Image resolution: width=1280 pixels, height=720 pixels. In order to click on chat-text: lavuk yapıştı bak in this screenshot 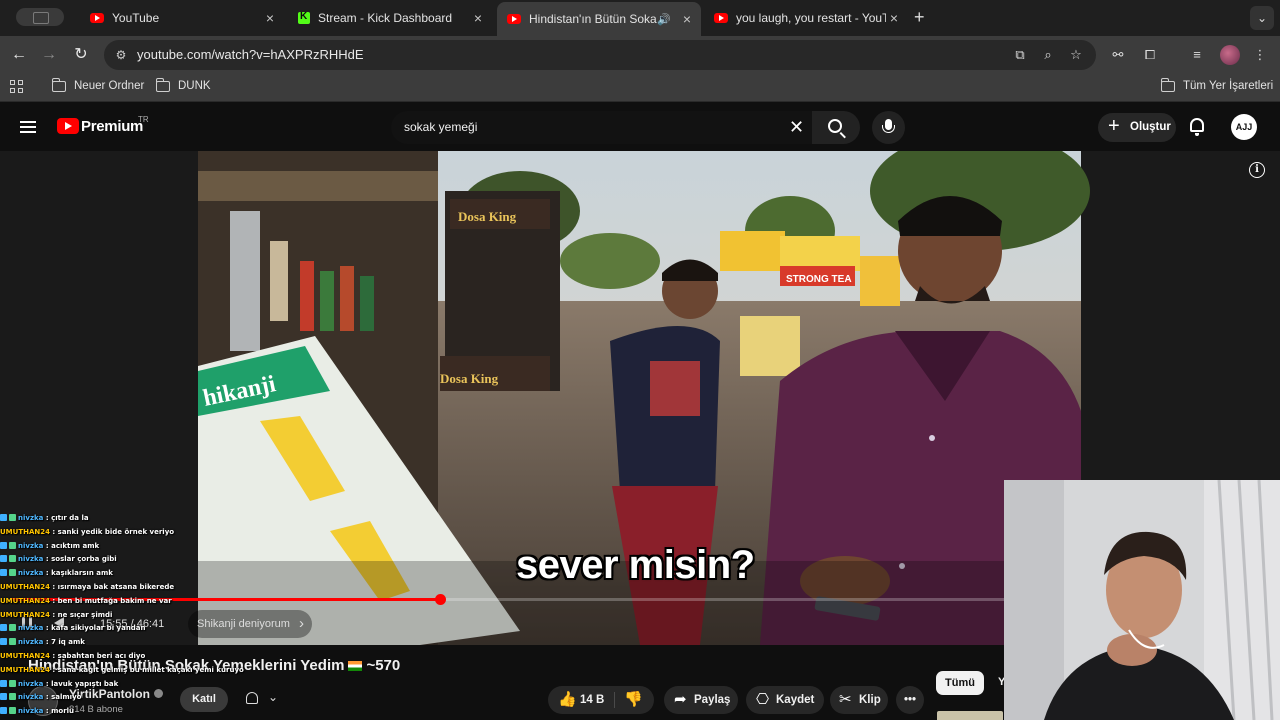, I will do `click(85, 683)`.